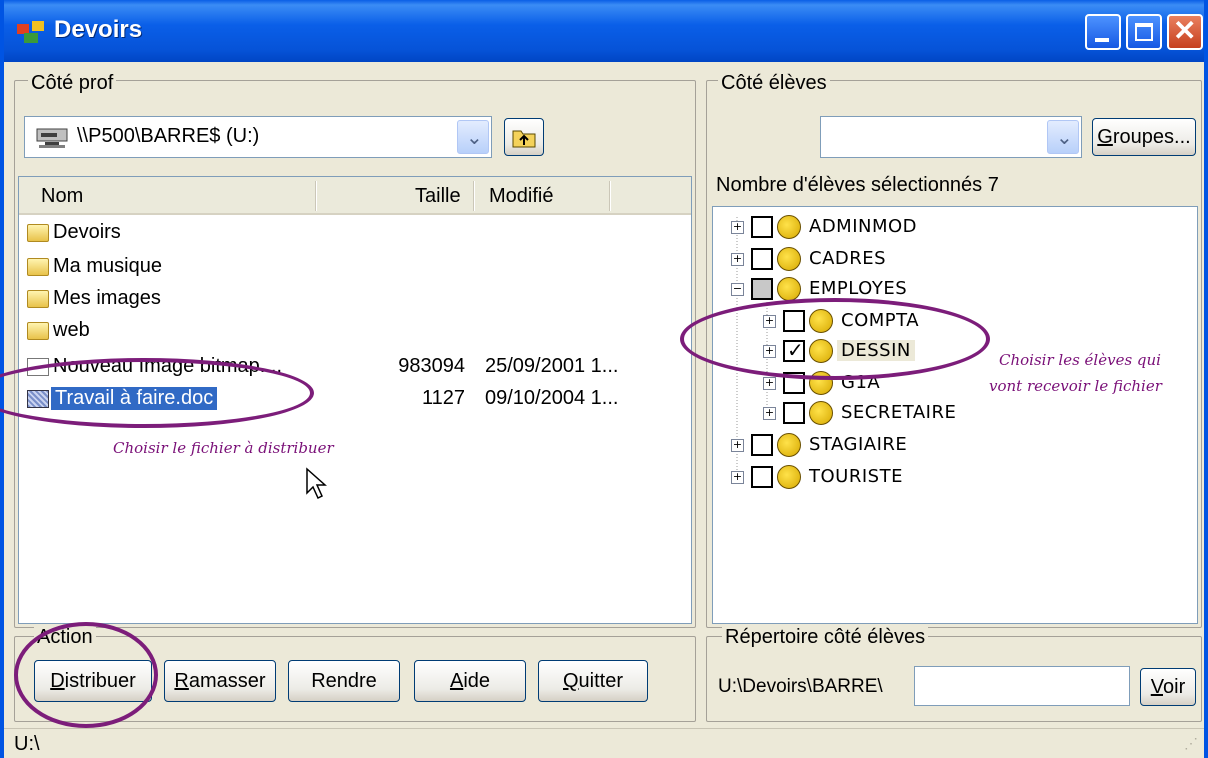  Describe the element at coordinates (737, 289) in the screenshot. I see `collapse-icon: −` at that location.